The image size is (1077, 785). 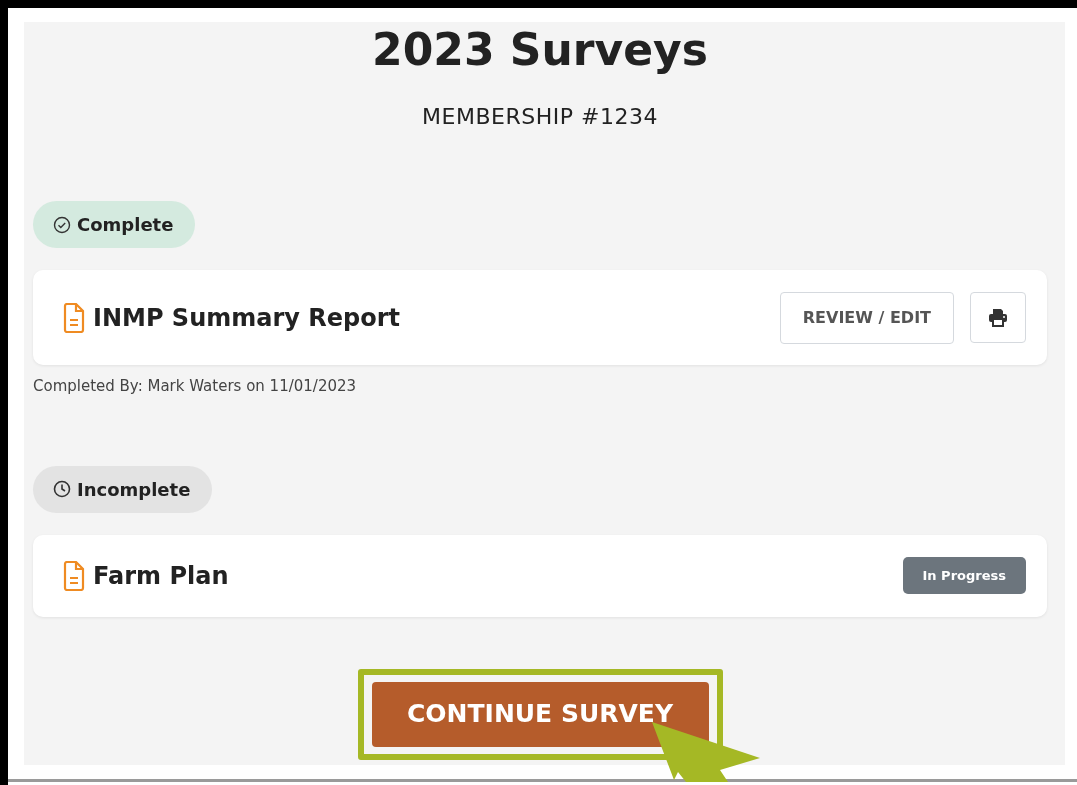 What do you see at coordinates (540, 714) in the screenshot?
I see `continue-survey-button: CONTINUE SURVEY` at bounding box center [540, 714].